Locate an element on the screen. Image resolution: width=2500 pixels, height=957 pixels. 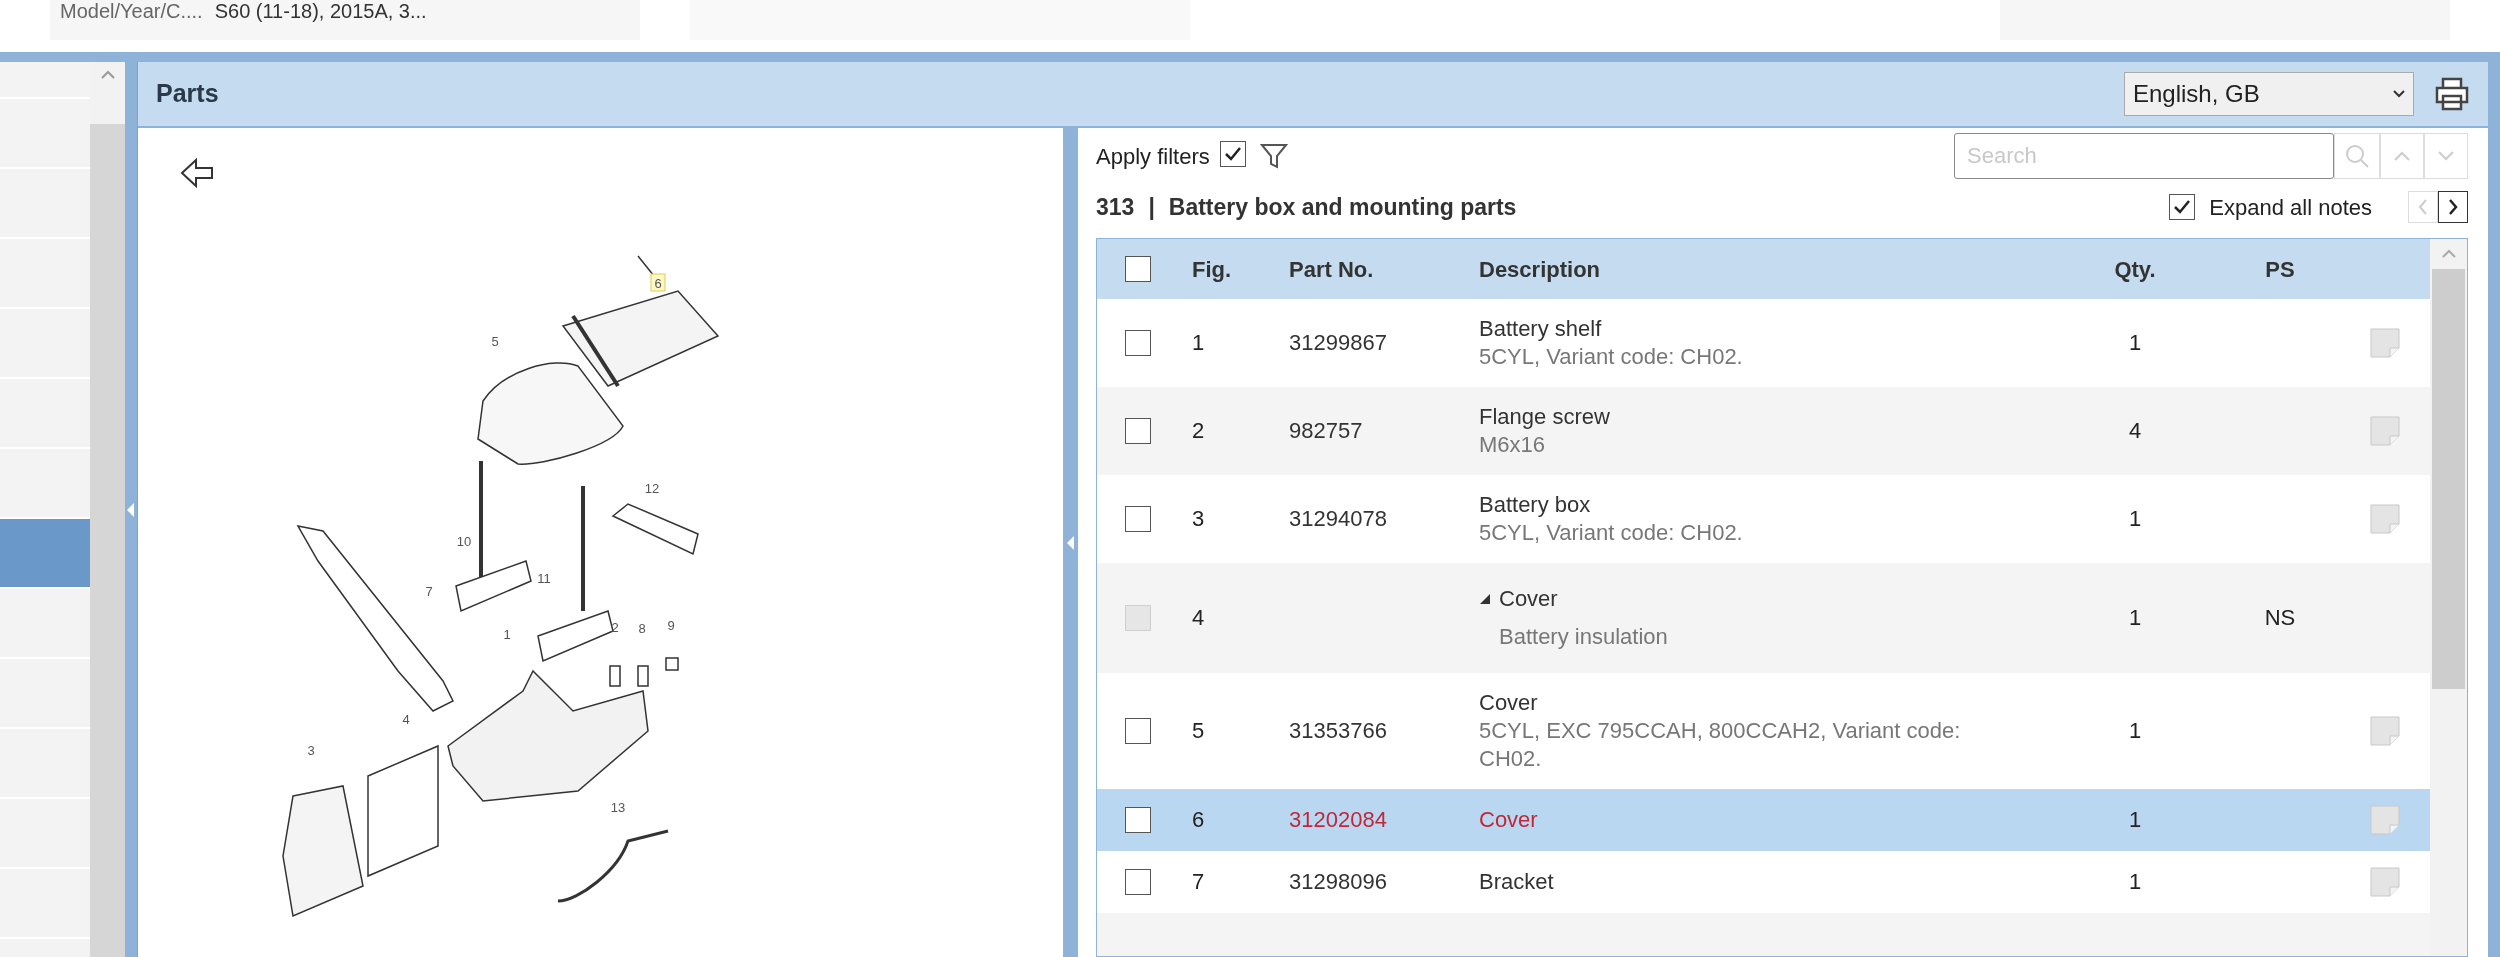
fig-cell-text: 4 is located at coordinates (1198, 618).